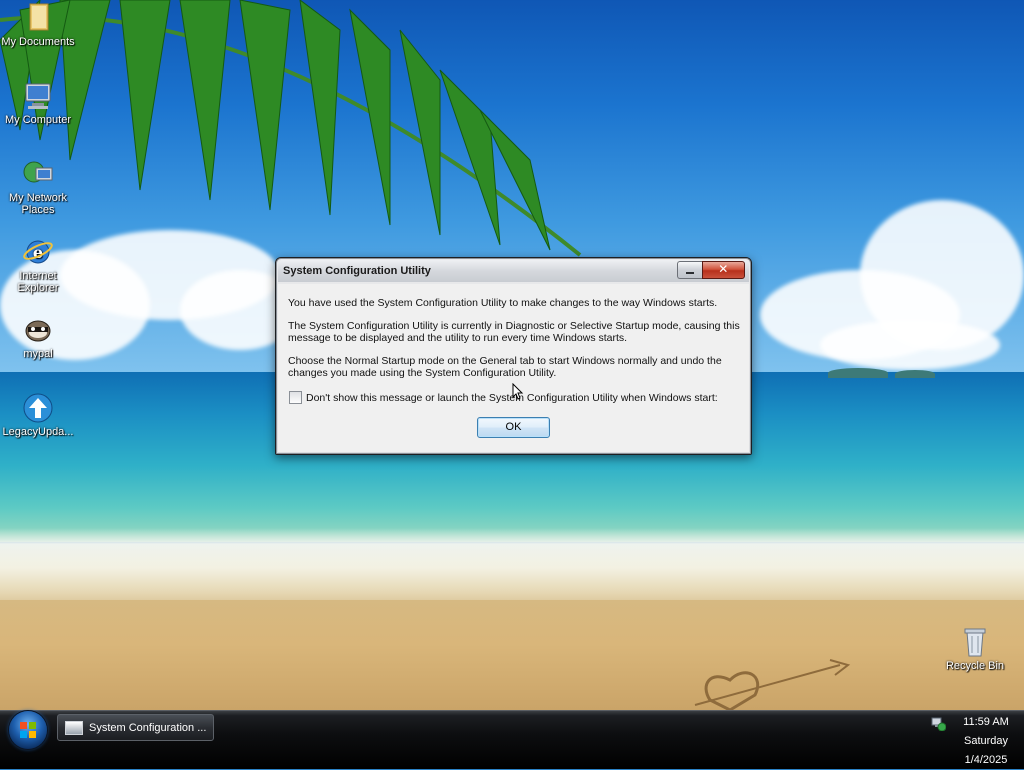 The height and width of the screenshot is (770, 1024). Describe the element at coordinates (38, 174) in the screenshot. I see `network-globe-icon` at that location.